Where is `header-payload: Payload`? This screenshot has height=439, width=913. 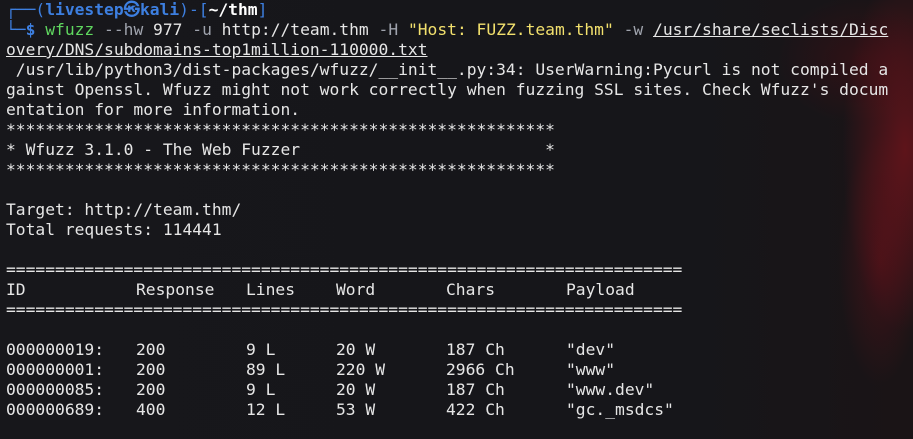 header-payload: Payload is located at coordinates (600, 289).